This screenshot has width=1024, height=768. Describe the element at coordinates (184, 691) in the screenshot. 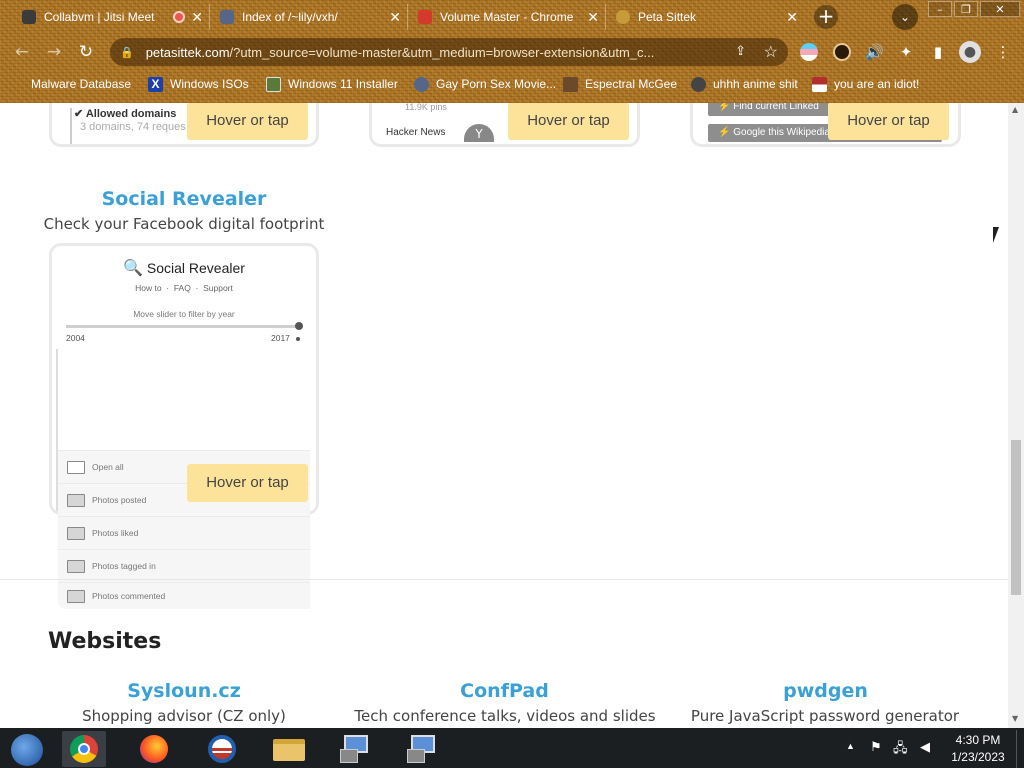

I see `website-title-sysloun: Sysloun.cz` at that location.